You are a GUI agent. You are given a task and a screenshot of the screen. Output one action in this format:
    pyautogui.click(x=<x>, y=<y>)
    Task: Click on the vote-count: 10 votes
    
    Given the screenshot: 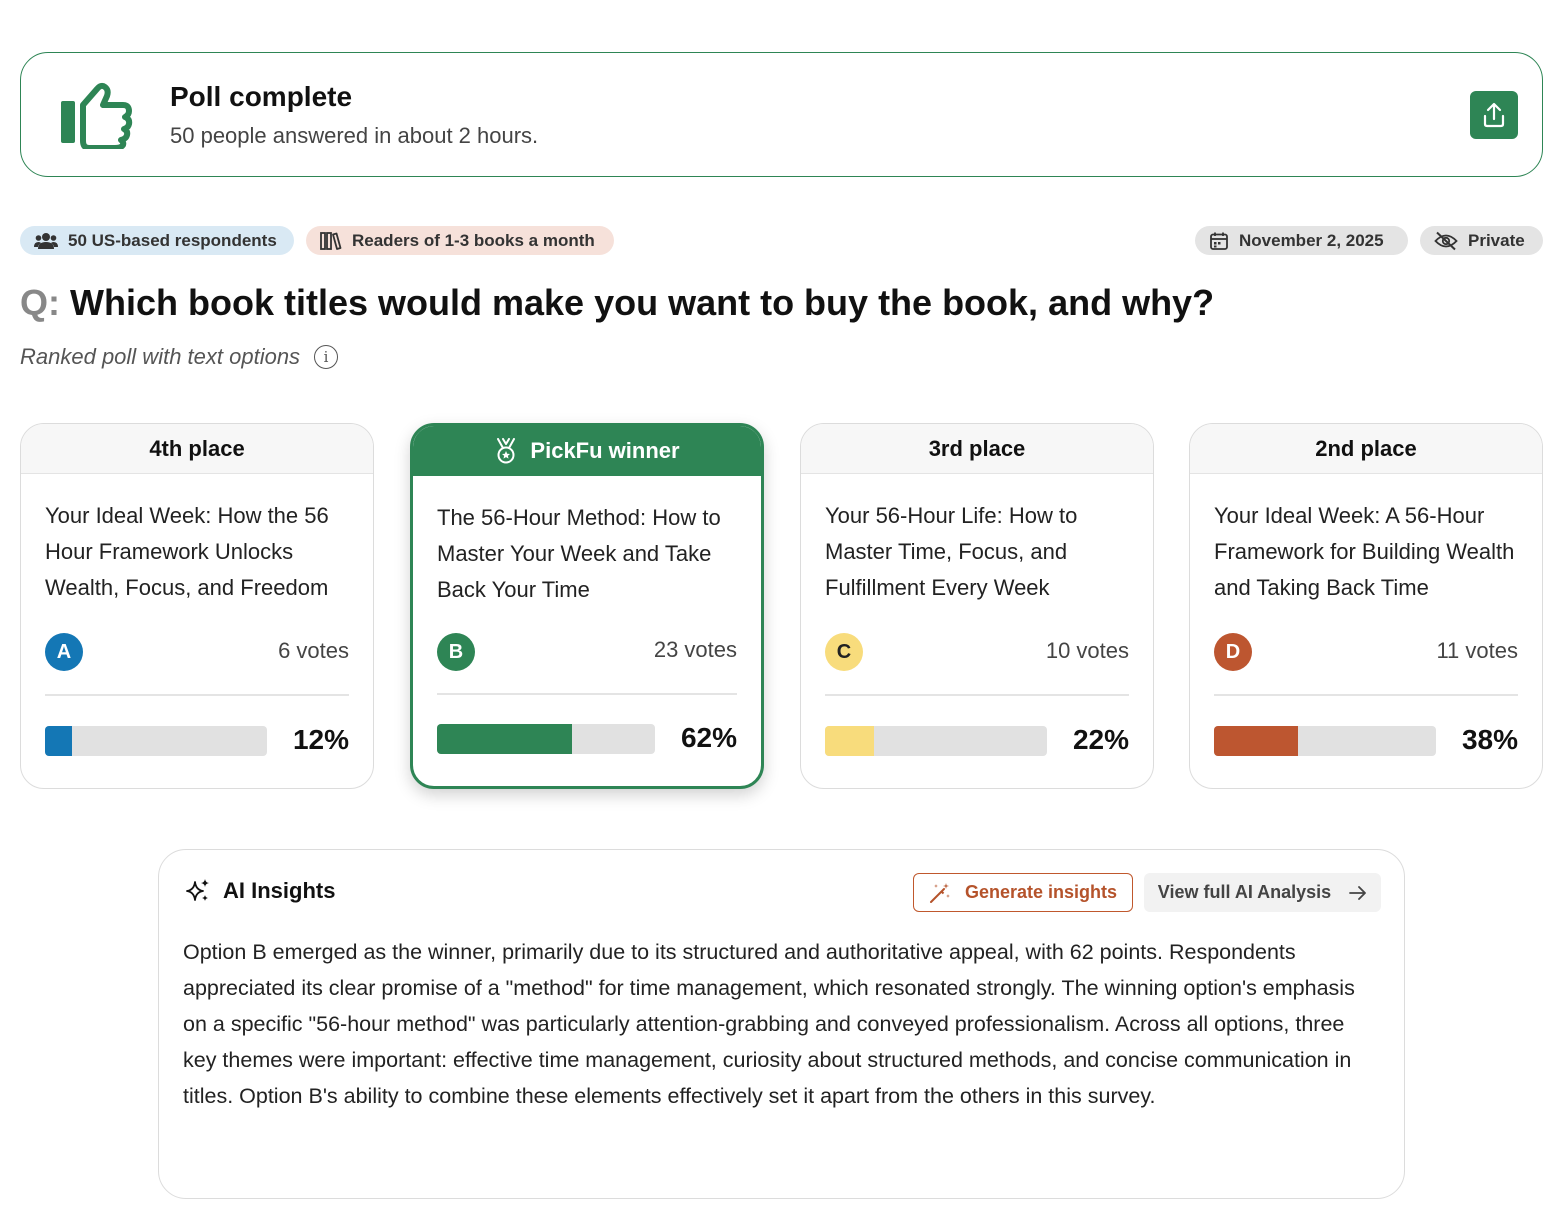 What is the action you would take?
    pyautogui.click(x=1087, y=650)
    